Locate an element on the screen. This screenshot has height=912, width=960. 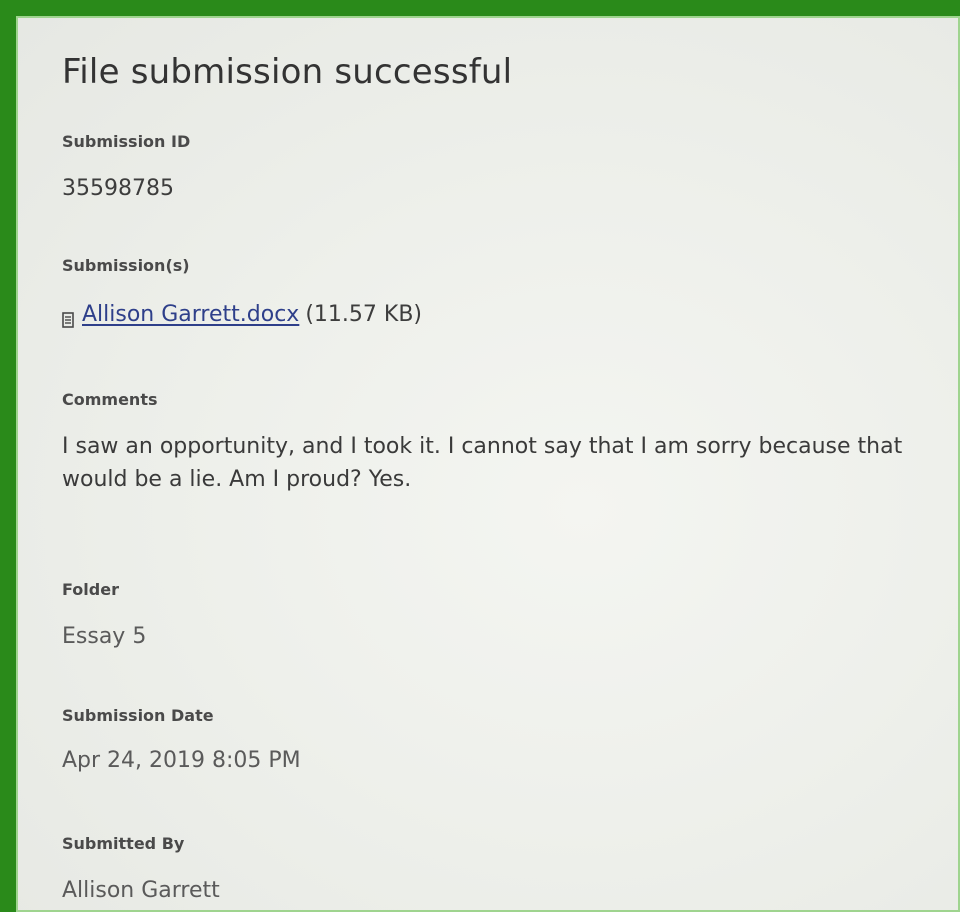
submissions-label: Submission(s) is located at coordinates (126, 265).